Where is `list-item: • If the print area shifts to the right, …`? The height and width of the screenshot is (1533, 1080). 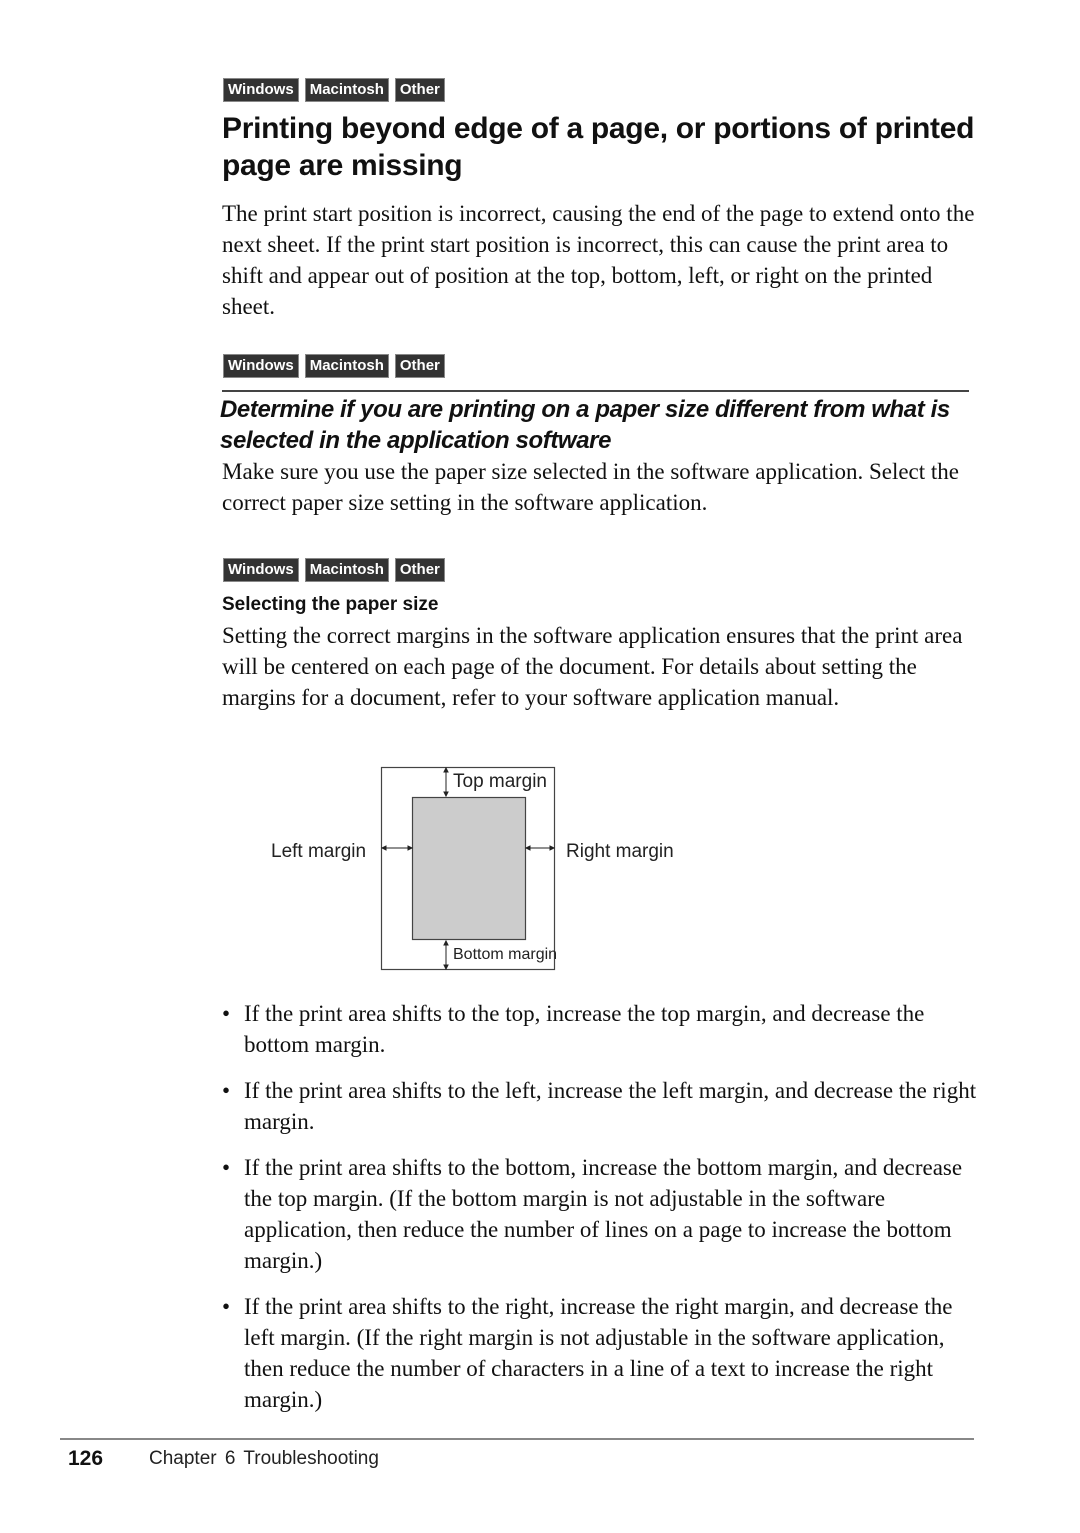
list-item: • If the print area shifts to the right, … is located at coordinates (599, 1353).